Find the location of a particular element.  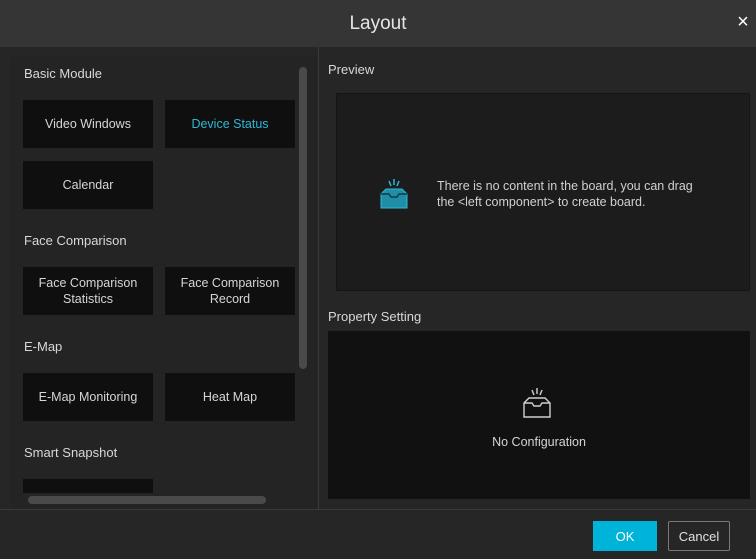

tile-face-comparison-record: Face Comparison Record is located at coordinates (230, 291).